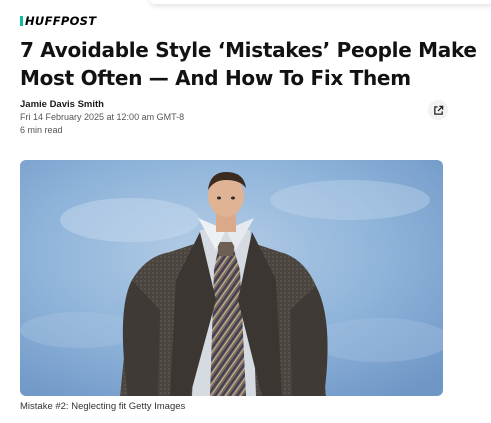 The image size is (491, 423). I want to click on logo-accent-bar, so click(21, 21).